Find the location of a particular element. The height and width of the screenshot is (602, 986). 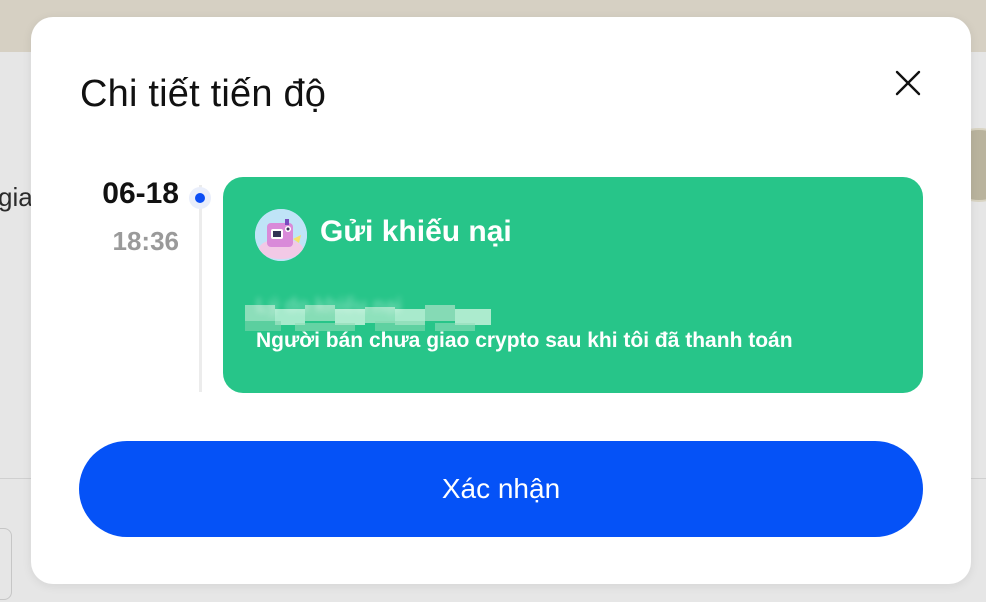

card-title: Gửi khiếu nại is located at coordinates (416, 231).